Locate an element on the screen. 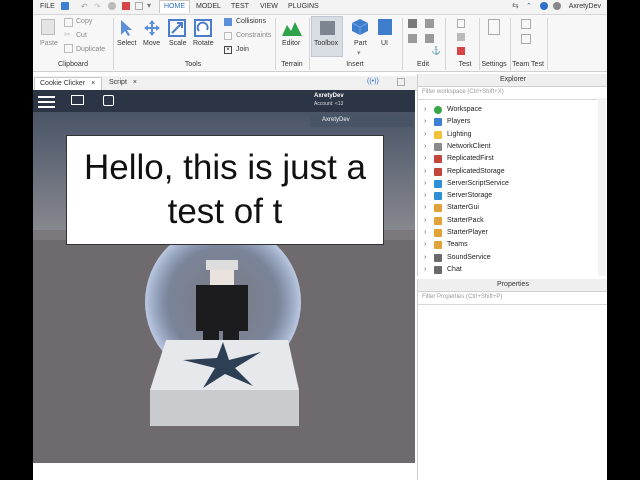  properties-filter-input: Filter Properties (Ctrl+Shift+P) is located at coordinates (512, 298).